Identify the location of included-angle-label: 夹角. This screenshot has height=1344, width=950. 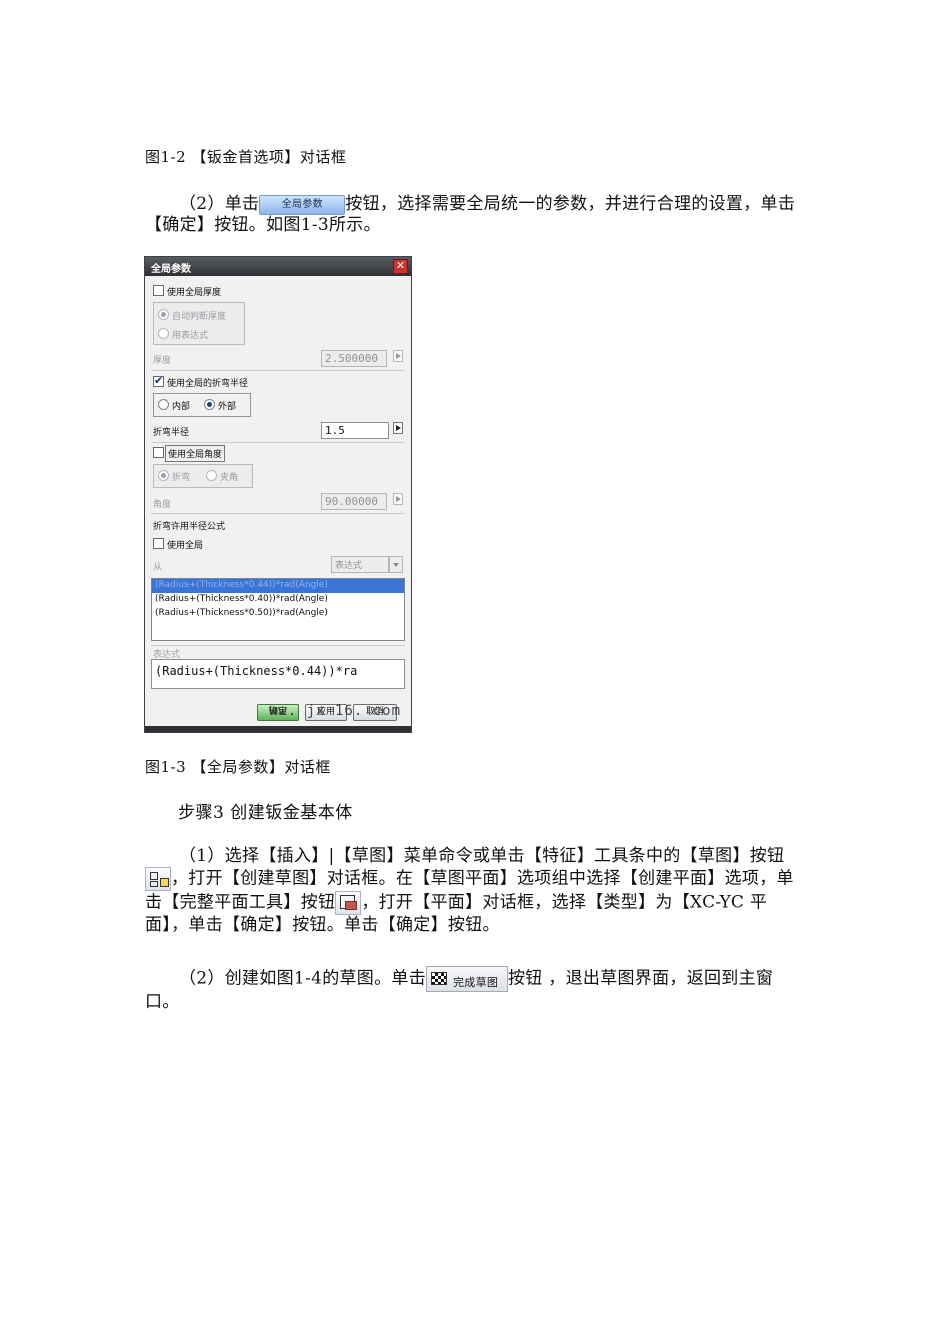
(229, 478).